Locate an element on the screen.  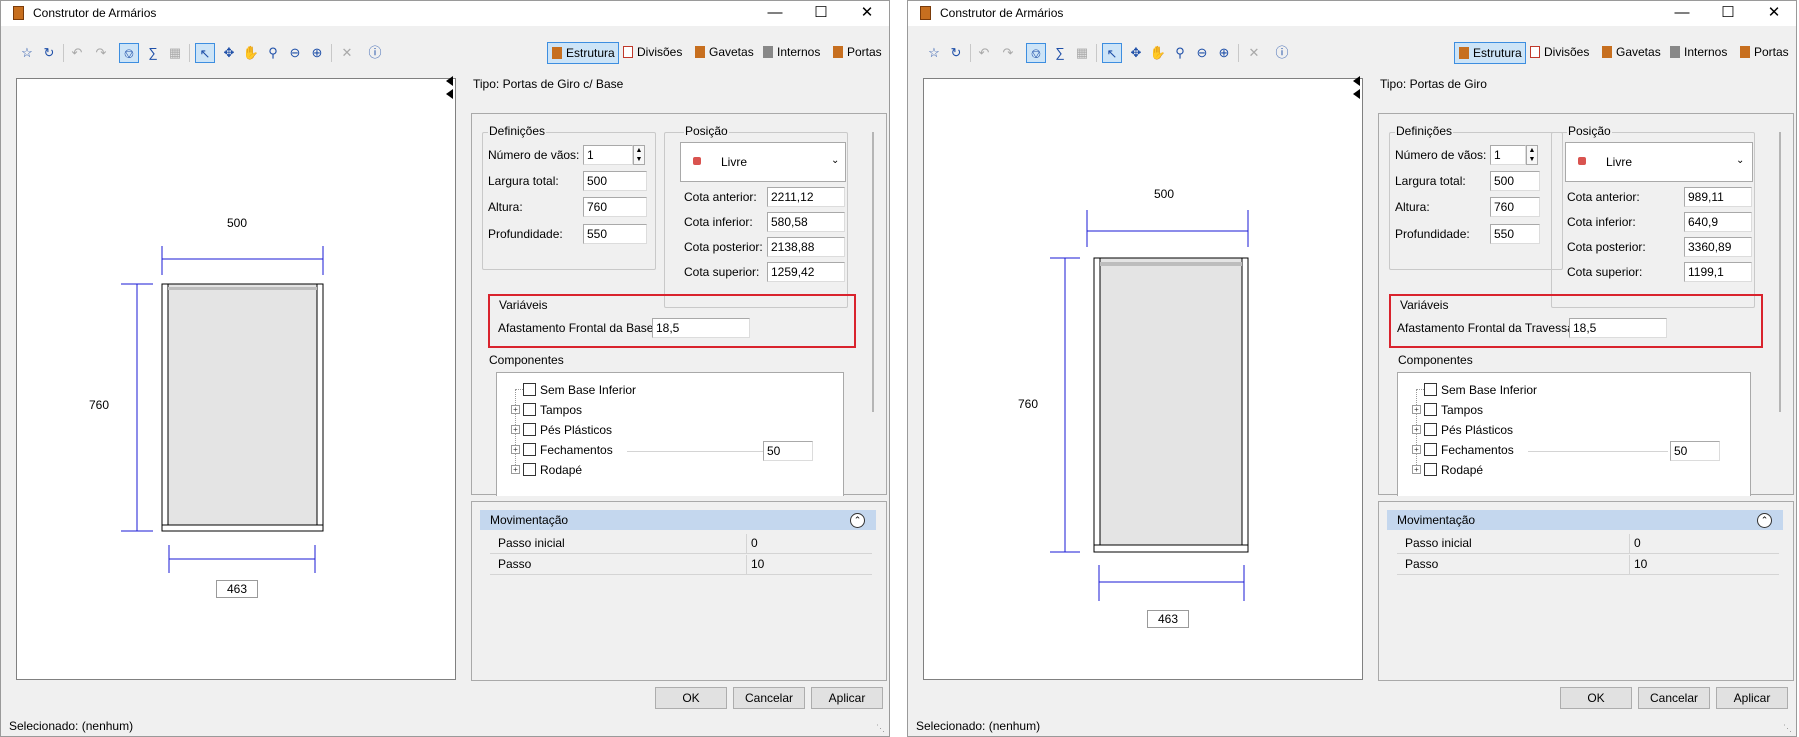
tab-gavetas: Gavetas is located at coordinates (724, 53).